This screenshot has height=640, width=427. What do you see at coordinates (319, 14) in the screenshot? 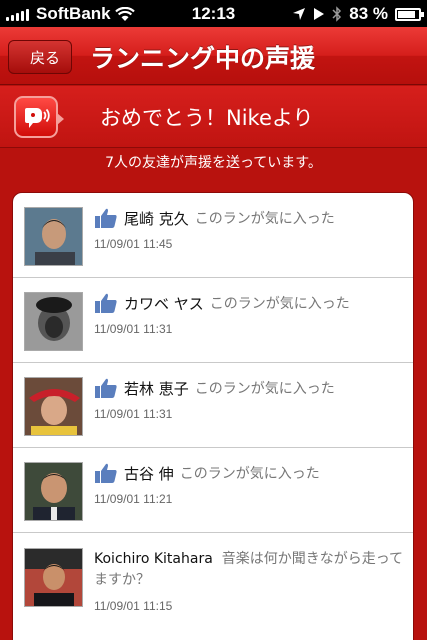
I see `play-icon` at bounding box center [319, 14].